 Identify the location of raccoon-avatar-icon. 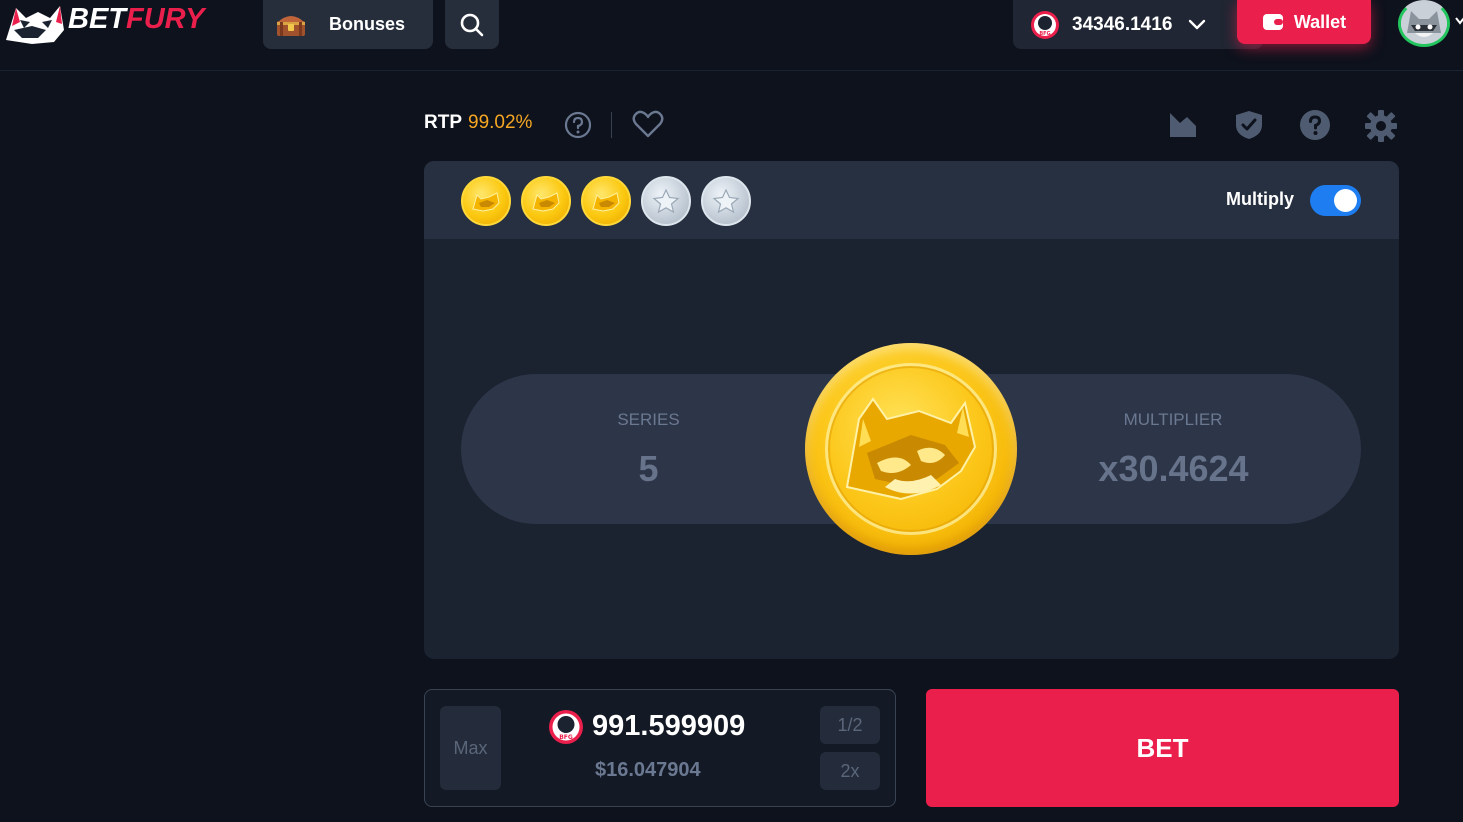
(1424, 23).